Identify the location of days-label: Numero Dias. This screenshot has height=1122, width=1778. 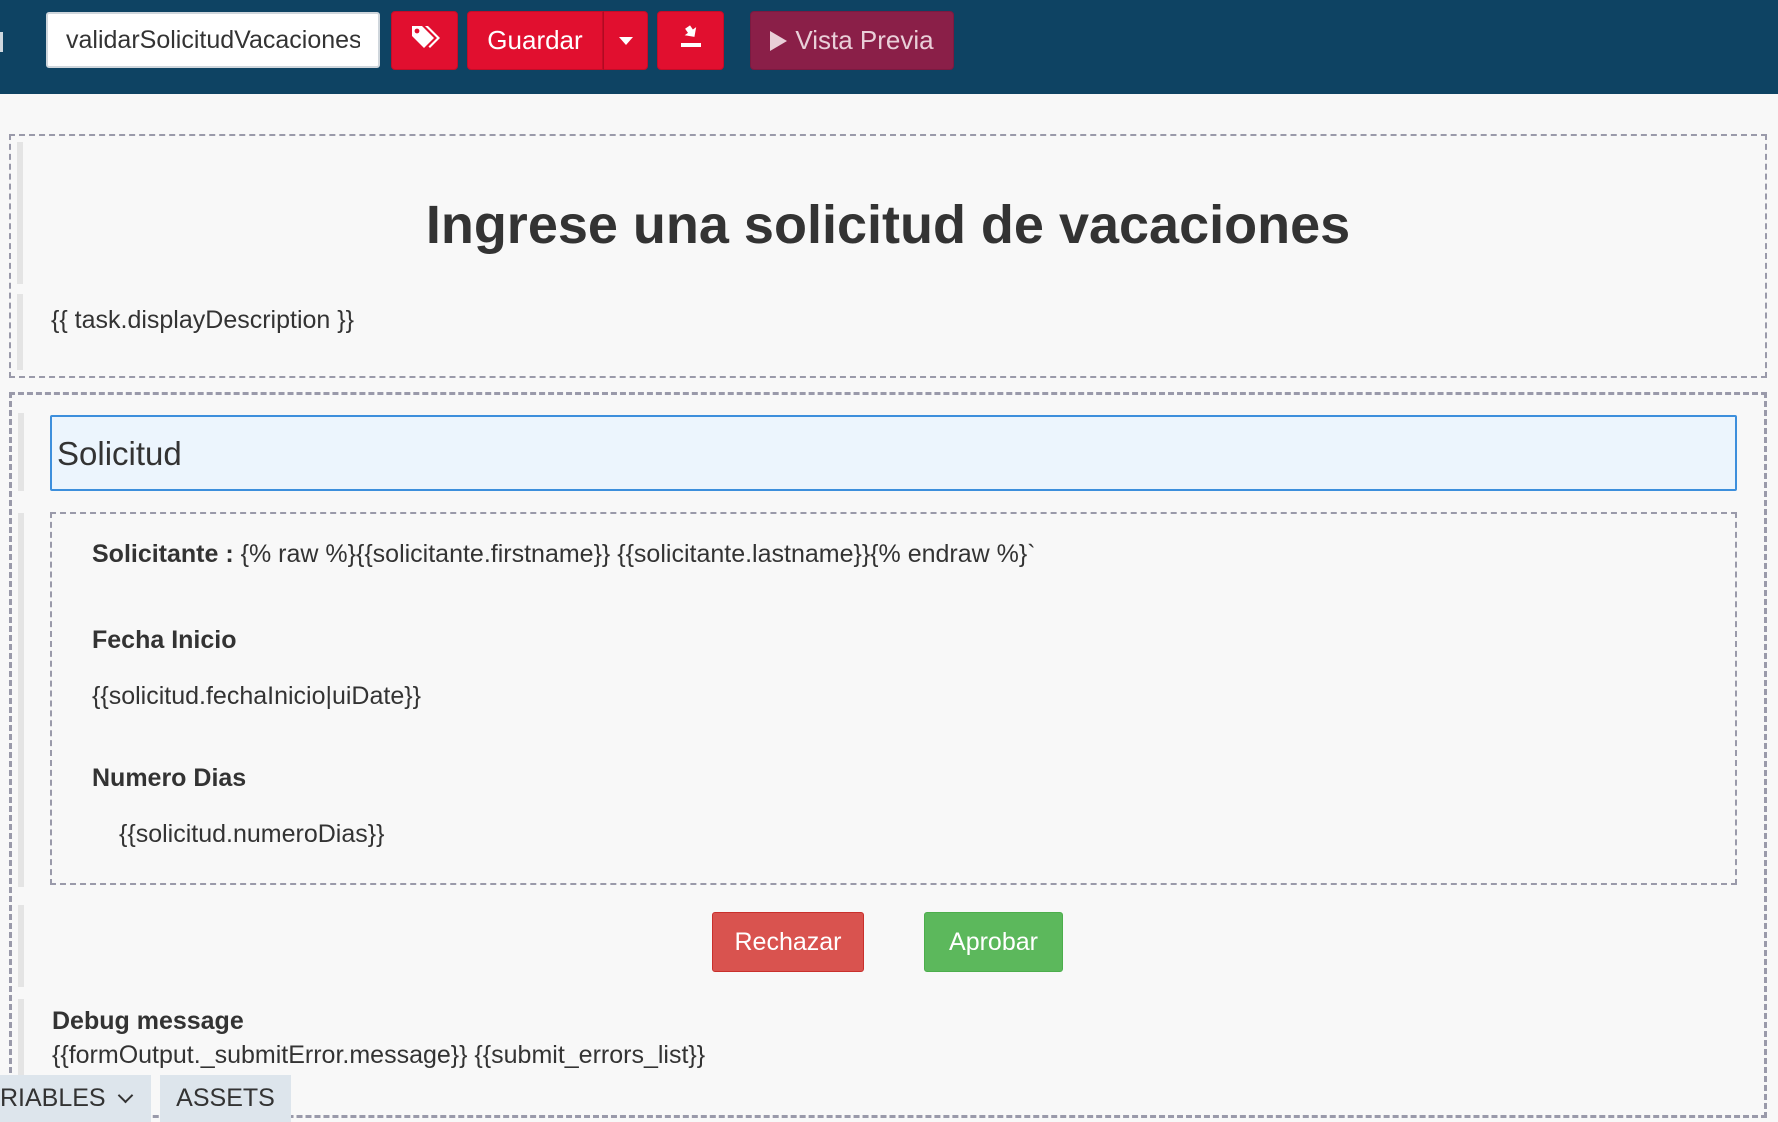
(169, 778).